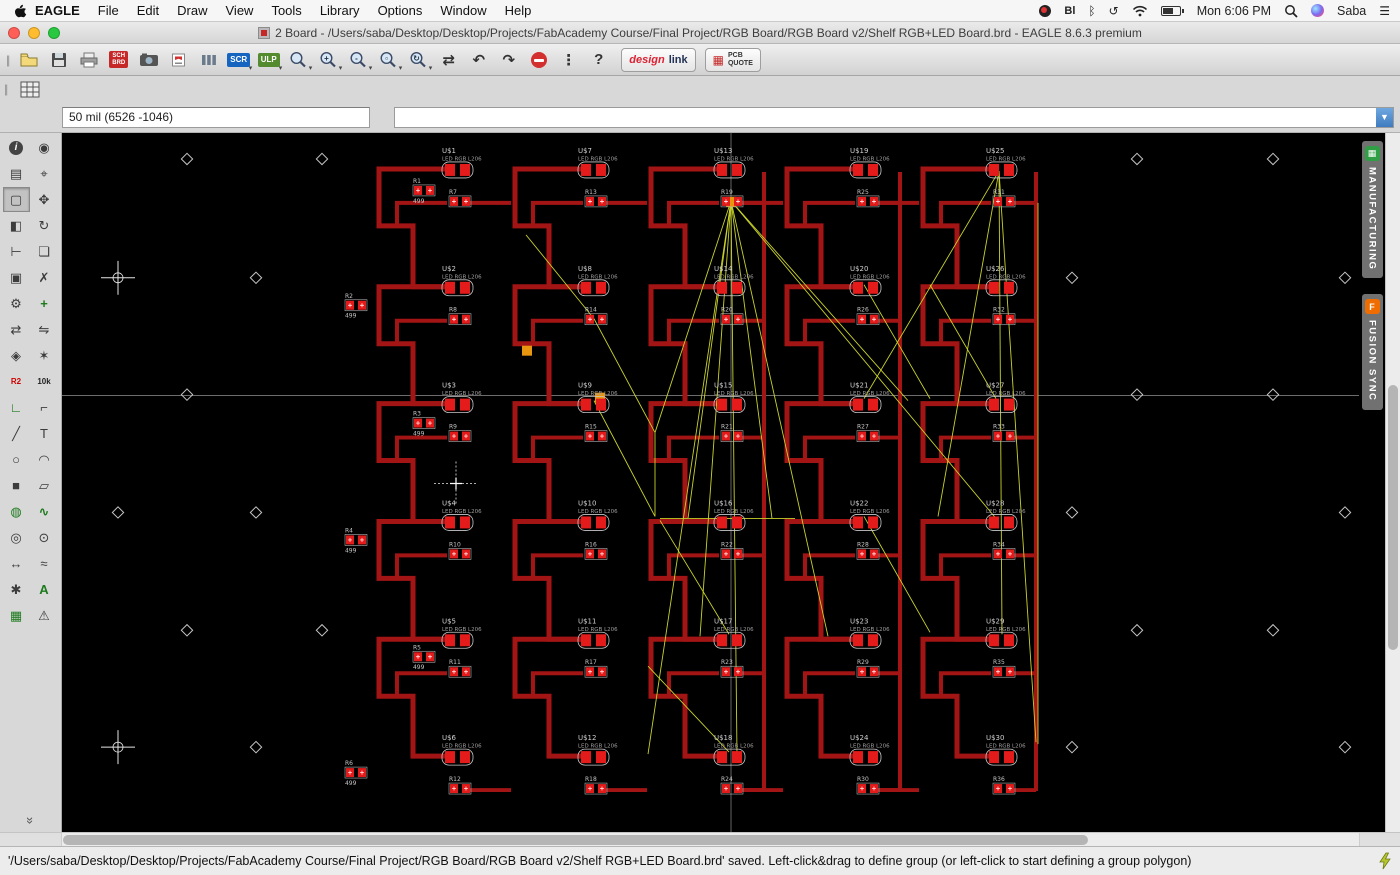 This screenshot has height=875, width=1400. Describe the element at coordinates (732, 59) in the screenshot. I see `pcb-quote-button: ▦ PCB QUOTE` at that location.